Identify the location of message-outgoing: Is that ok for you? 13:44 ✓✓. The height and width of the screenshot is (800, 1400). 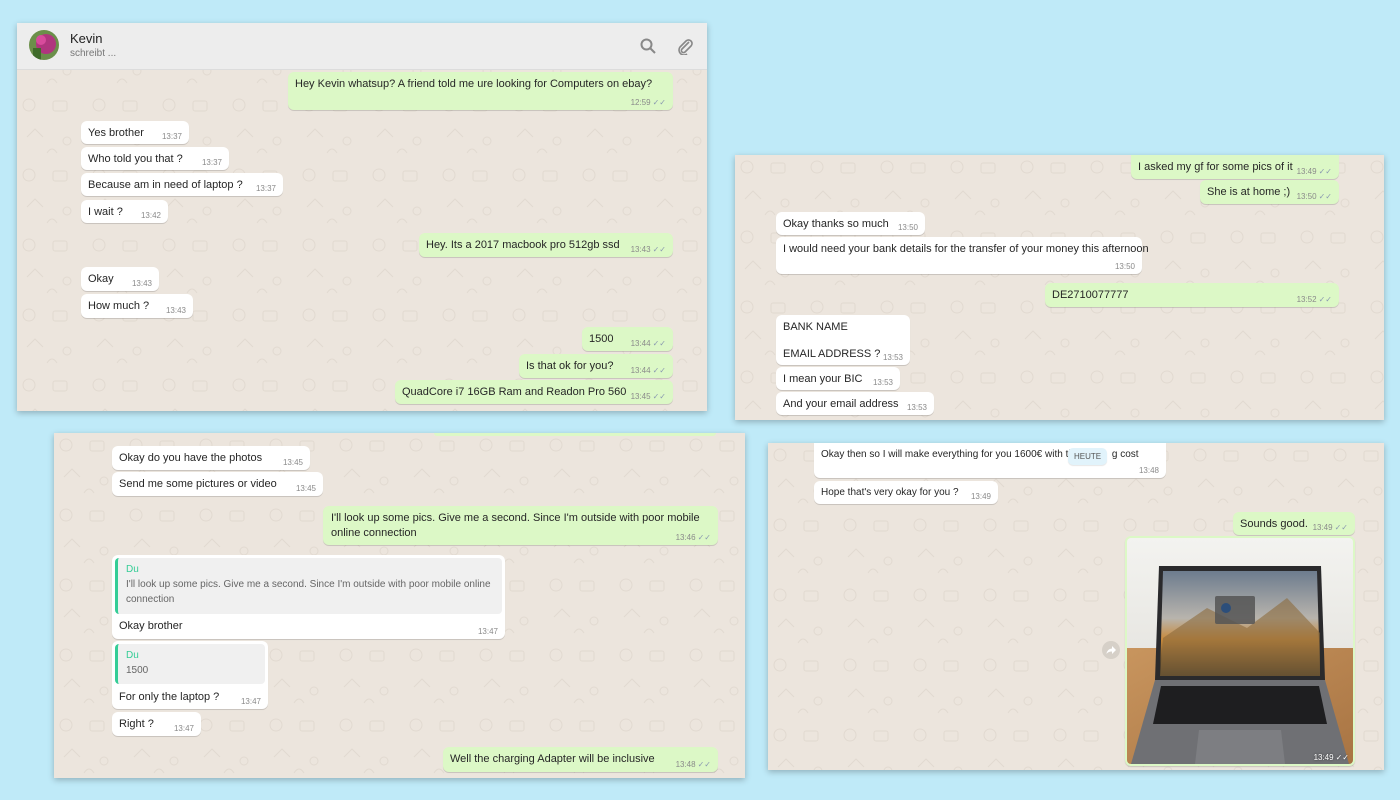
(596, 366).